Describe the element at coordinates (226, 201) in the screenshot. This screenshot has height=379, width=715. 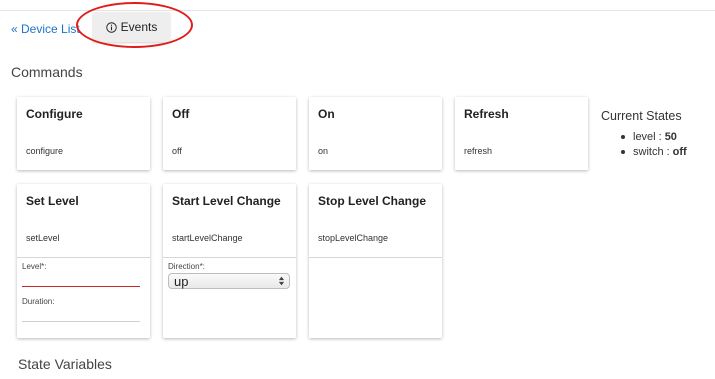
I see `command-name: Start Level Change` at that location.